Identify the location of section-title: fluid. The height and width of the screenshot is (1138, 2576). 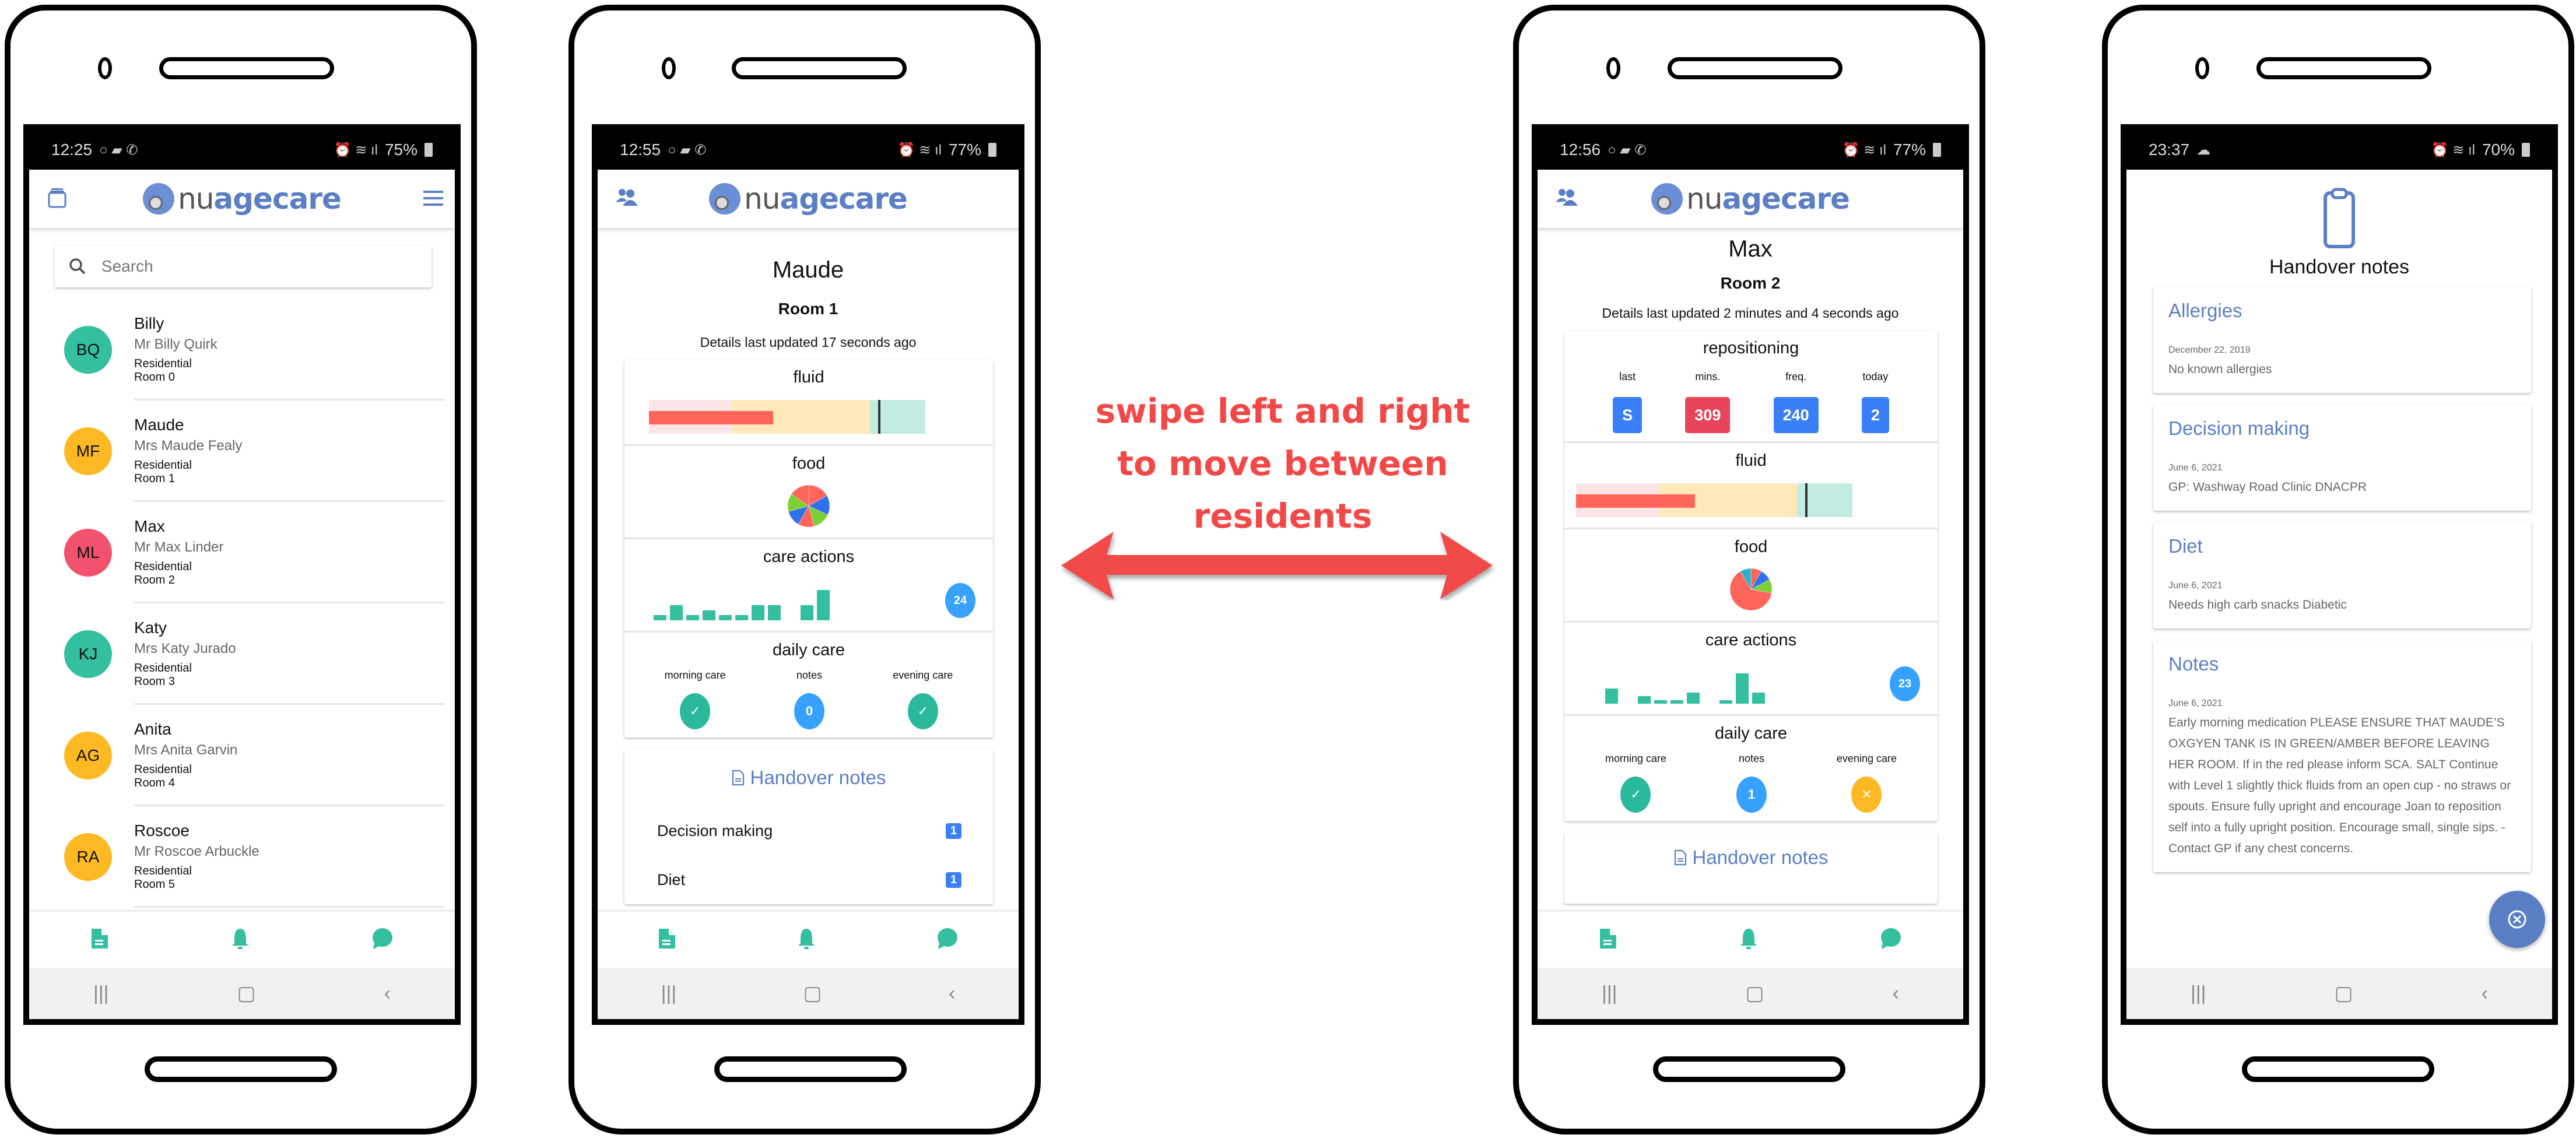
(1751, 460).